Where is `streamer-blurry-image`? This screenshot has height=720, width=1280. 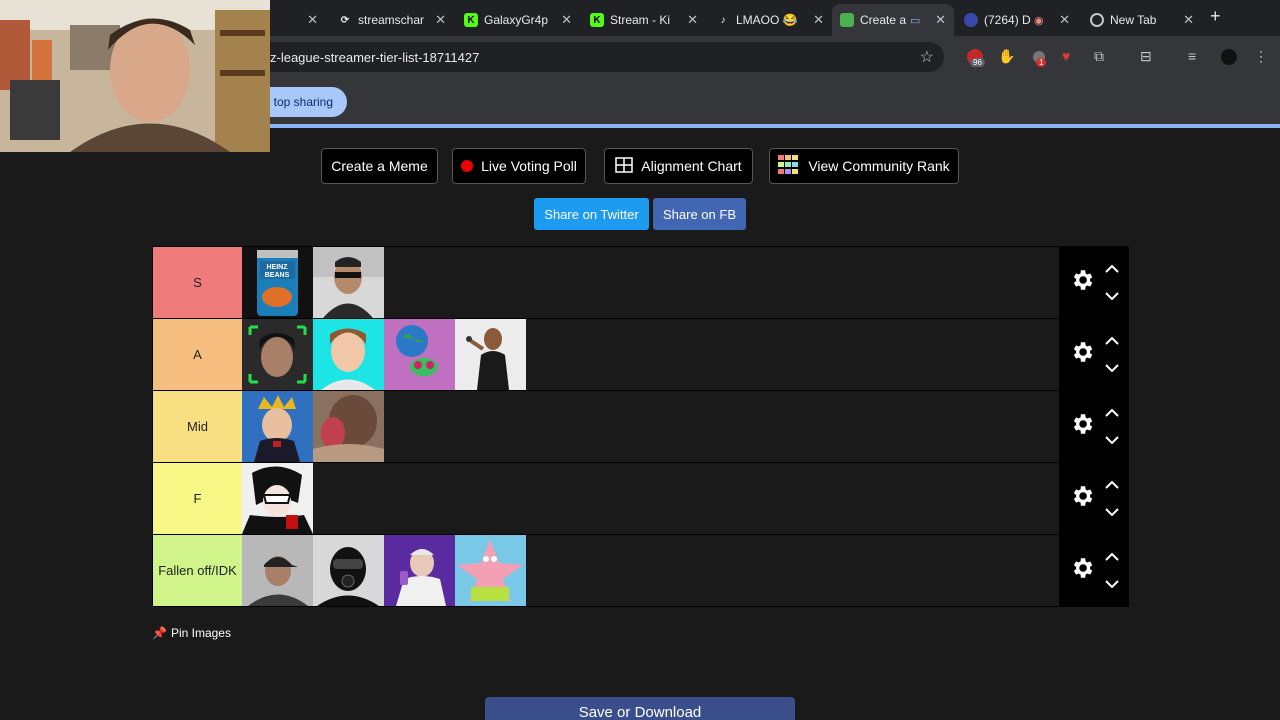
streamer-blurry-image is located at coordinates (348, 426).